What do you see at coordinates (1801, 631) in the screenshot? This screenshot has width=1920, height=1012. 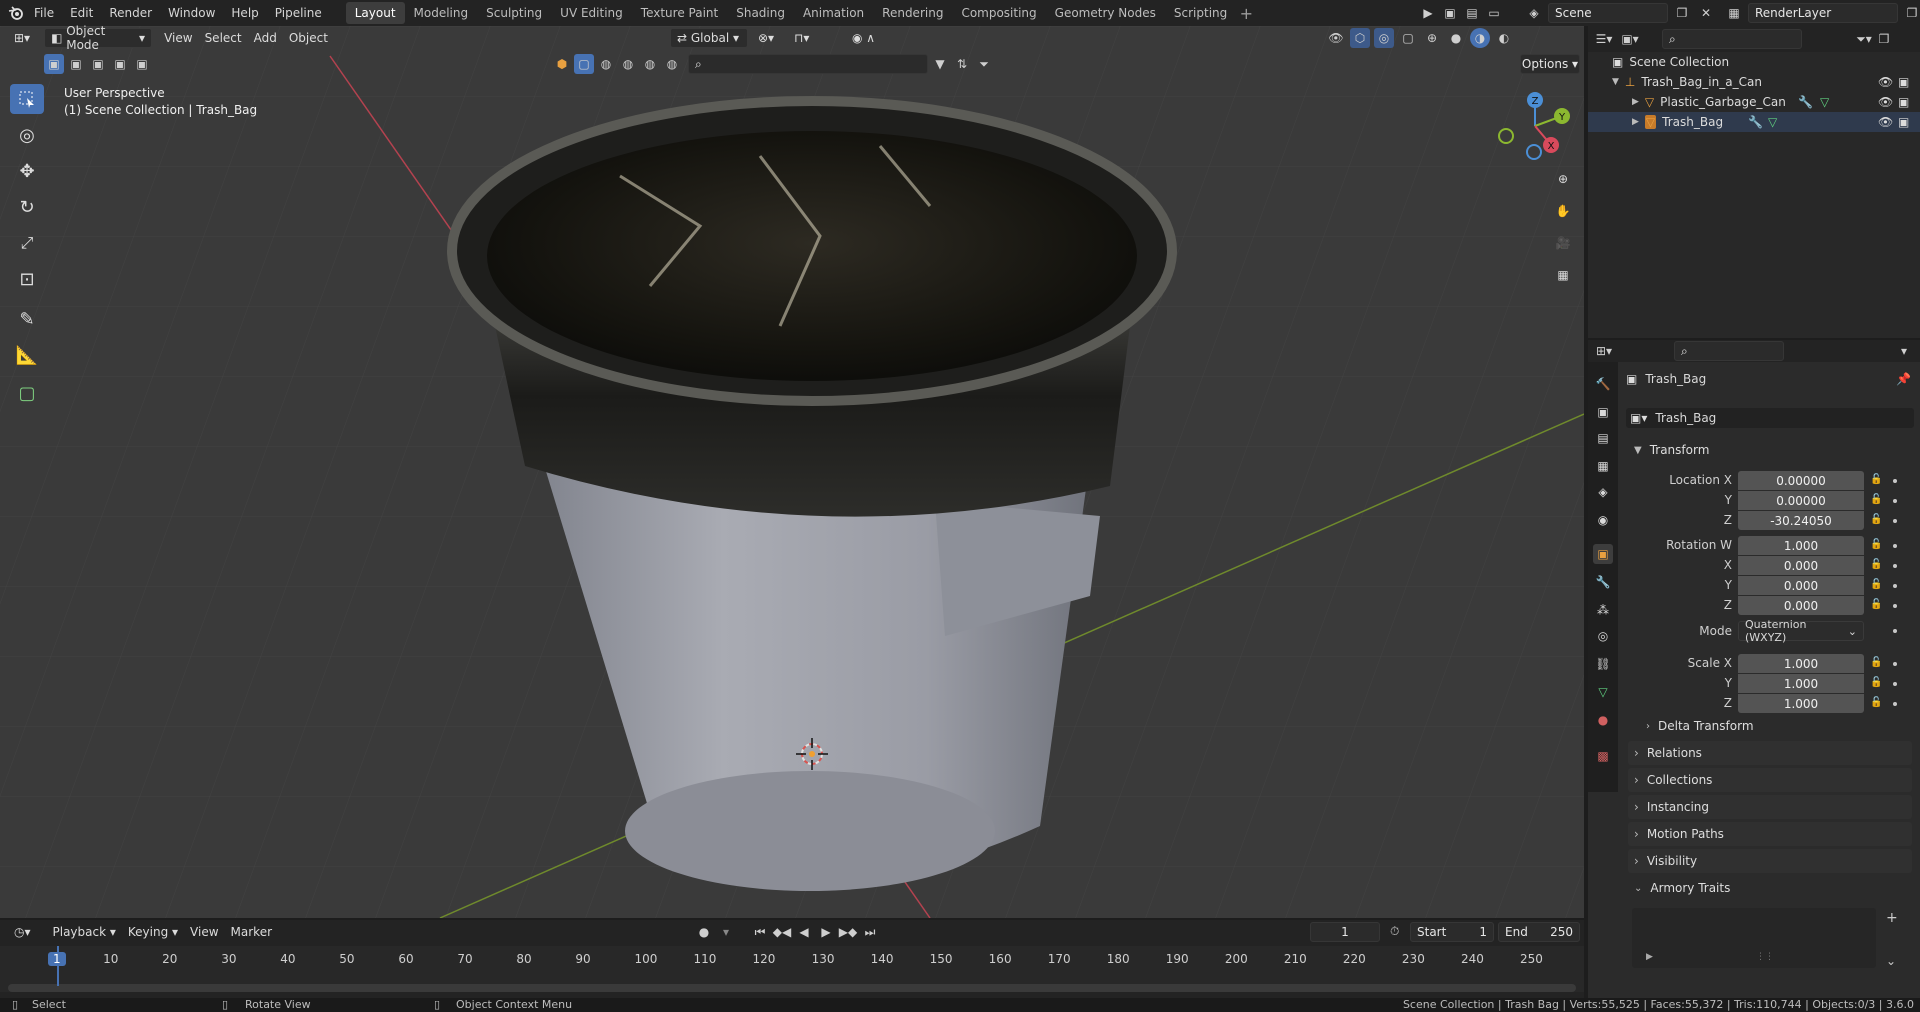 I see `rotation-mode-dropdown: Quaternion (WXYZ) ⌄` at bounding box center [1801, 631].